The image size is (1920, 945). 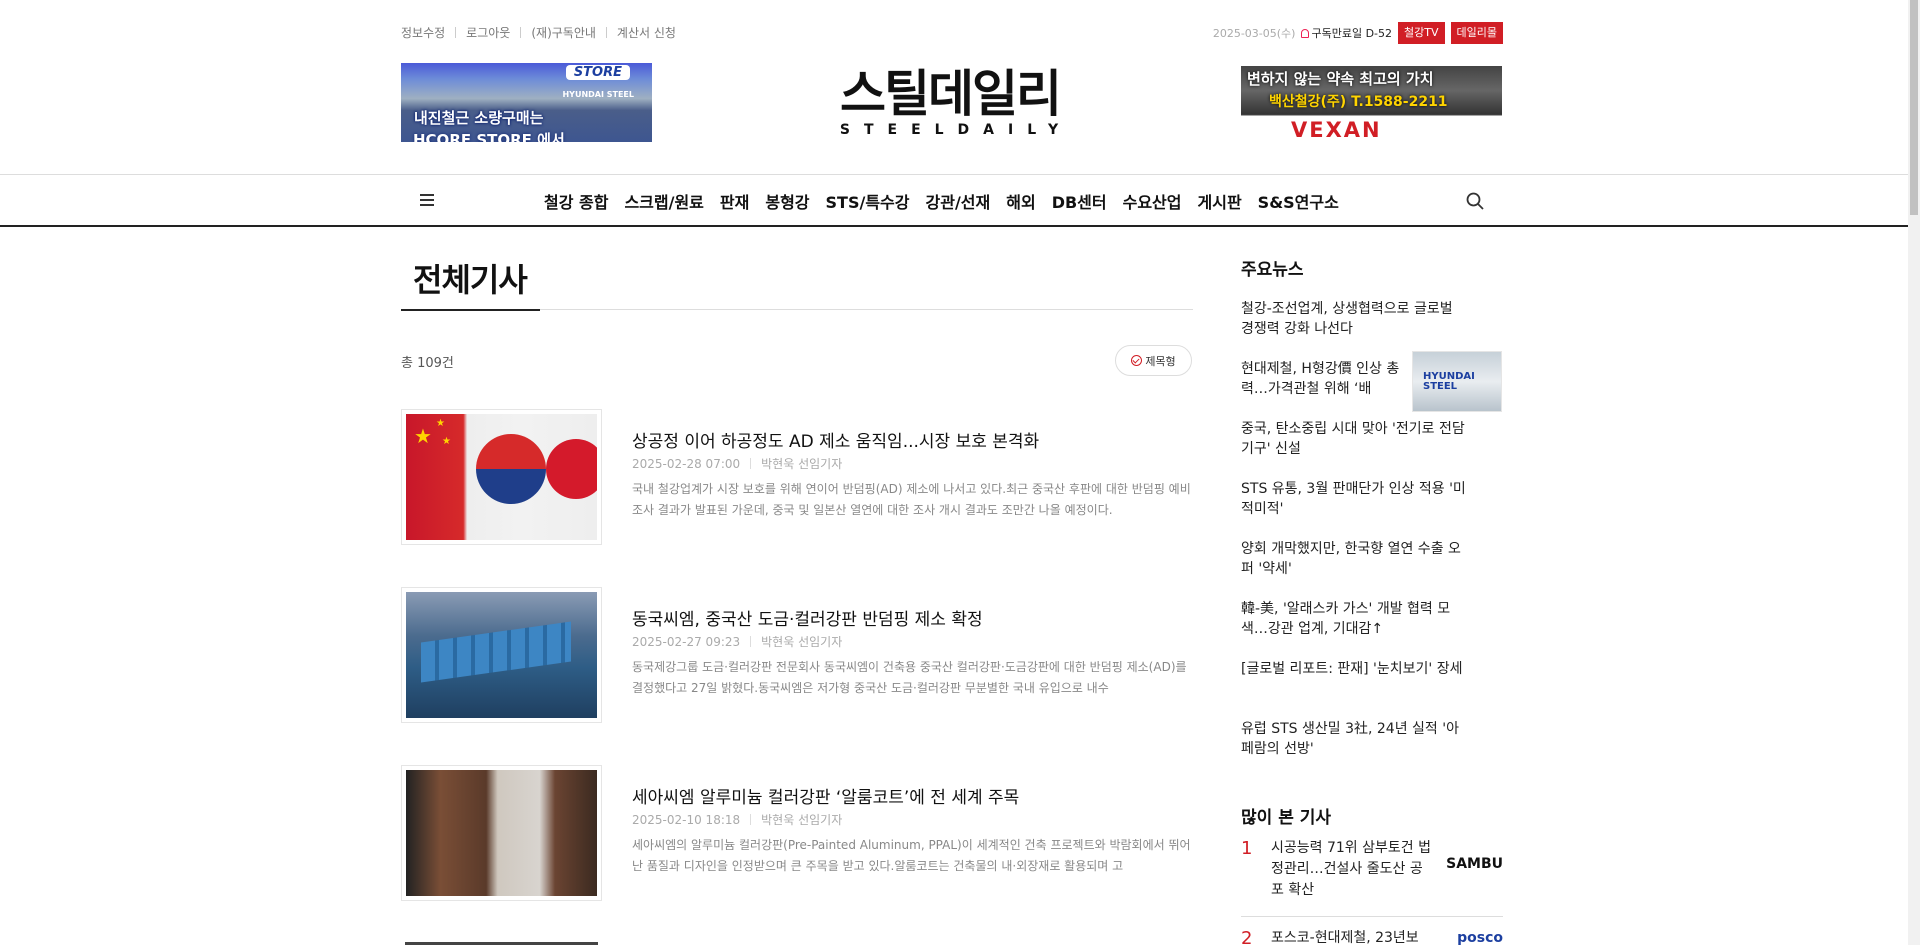 I want to click on main-news-item: 중국, 탄소중립 시대 맞아 '전기로 전담기구' 신설, so click(x=1353, y=439).